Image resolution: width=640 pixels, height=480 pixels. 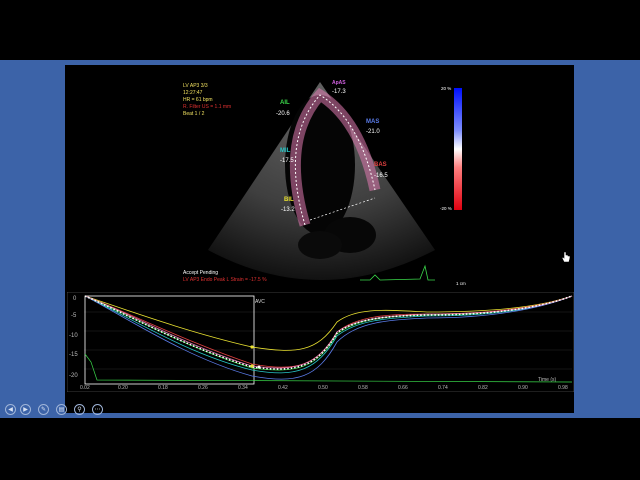 What do you see at coordinates (61, 409) in the screenshot?
I see `slides-icon: ▤` at bounding box center [61, 409].